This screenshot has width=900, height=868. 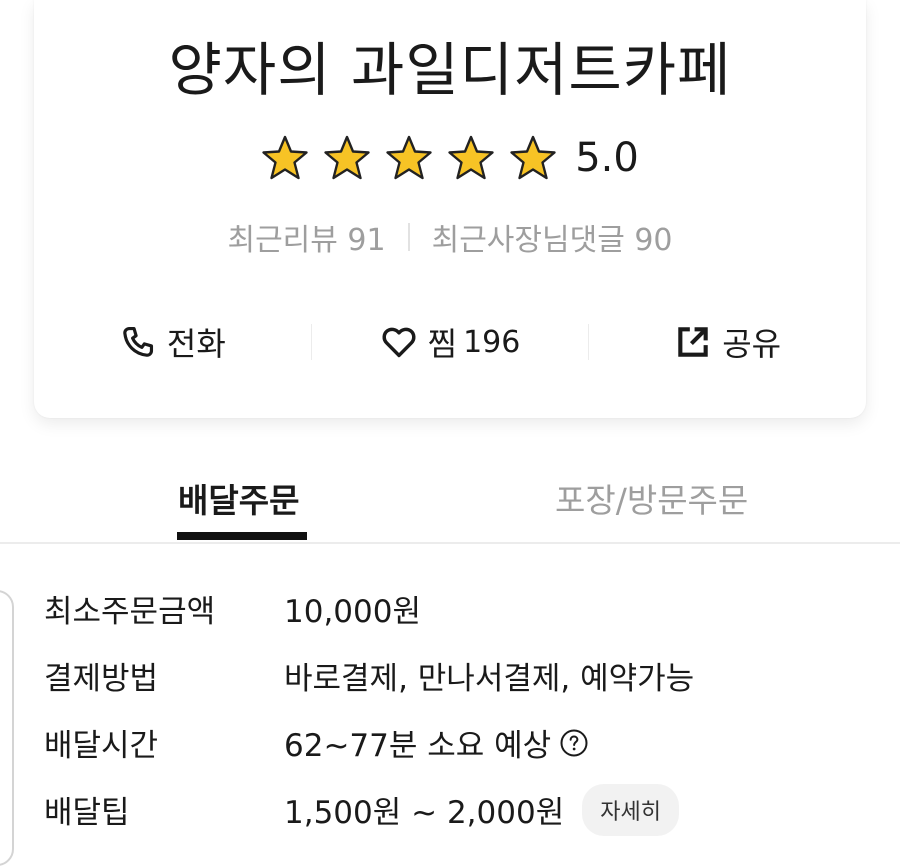 I want to click on active-tab-indicator, so click(x=242, y=536).